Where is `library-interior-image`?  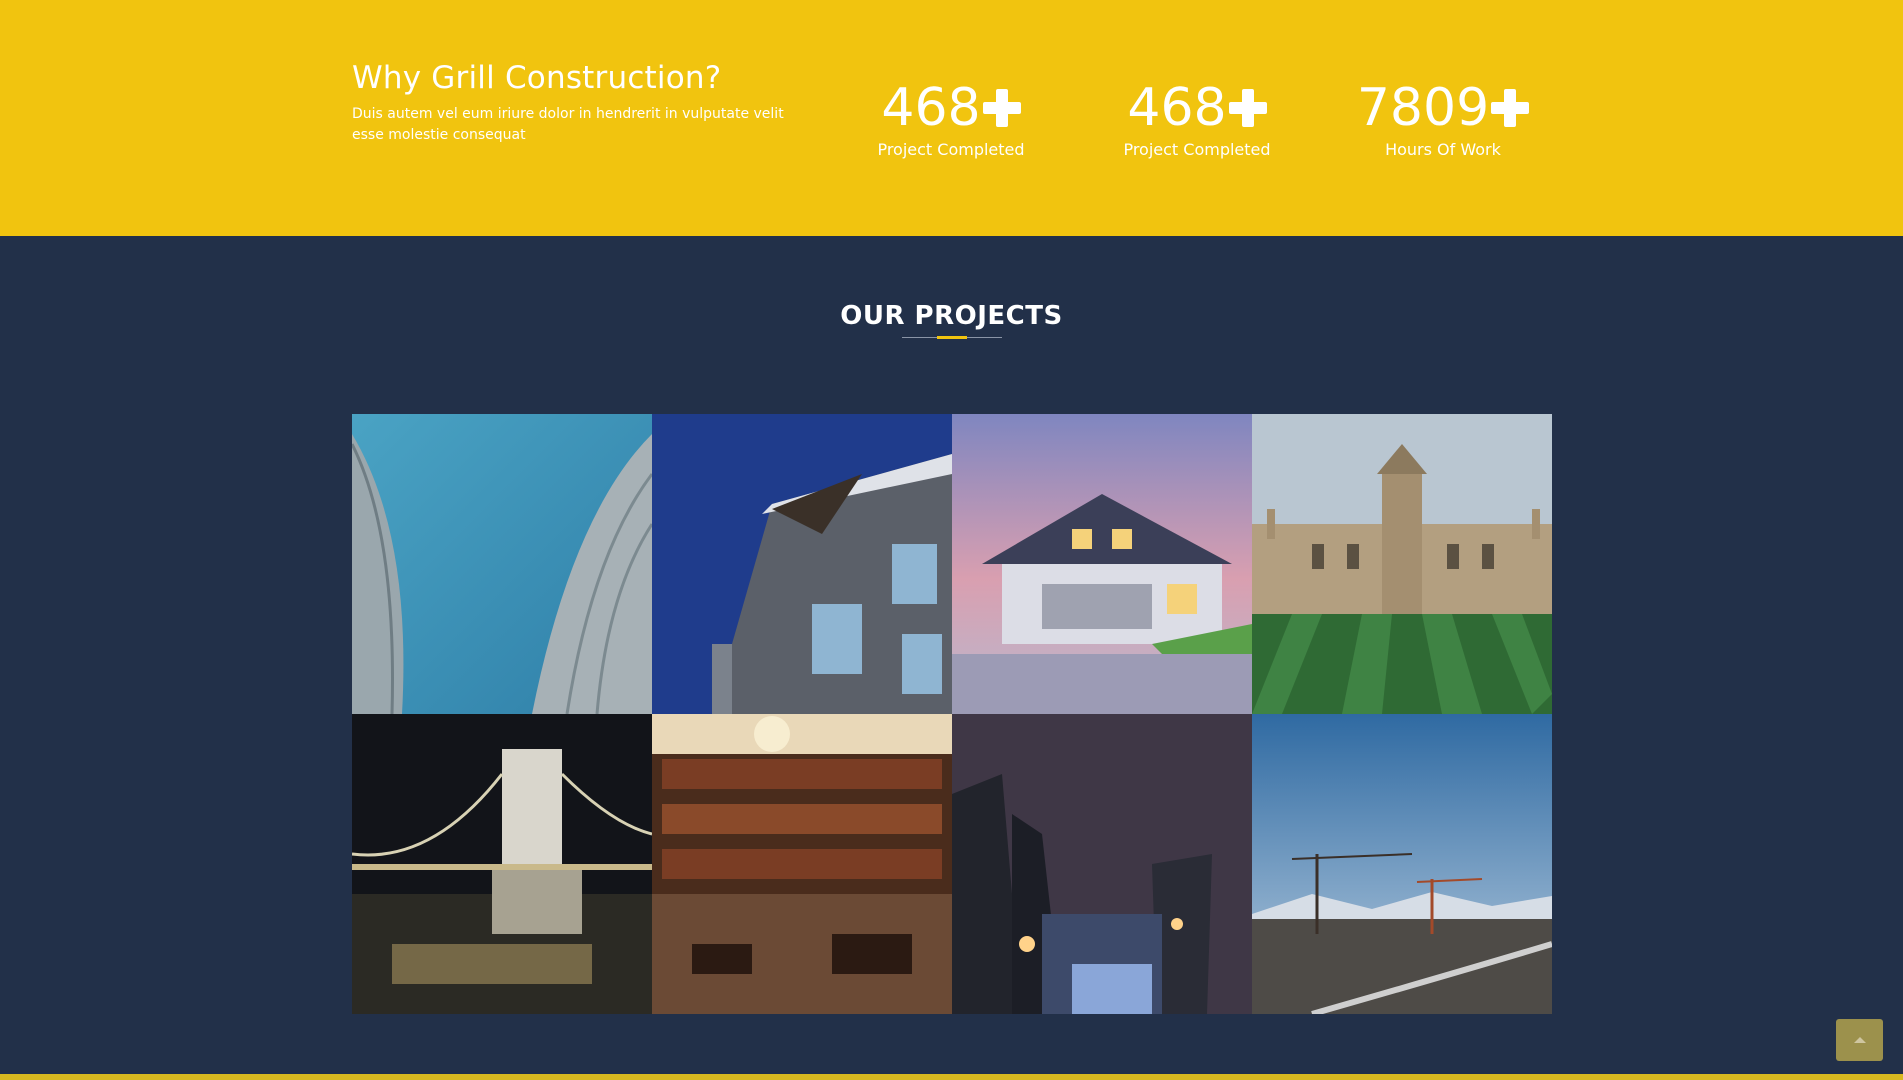 library-interior-image is located at coordinates (802, 864).